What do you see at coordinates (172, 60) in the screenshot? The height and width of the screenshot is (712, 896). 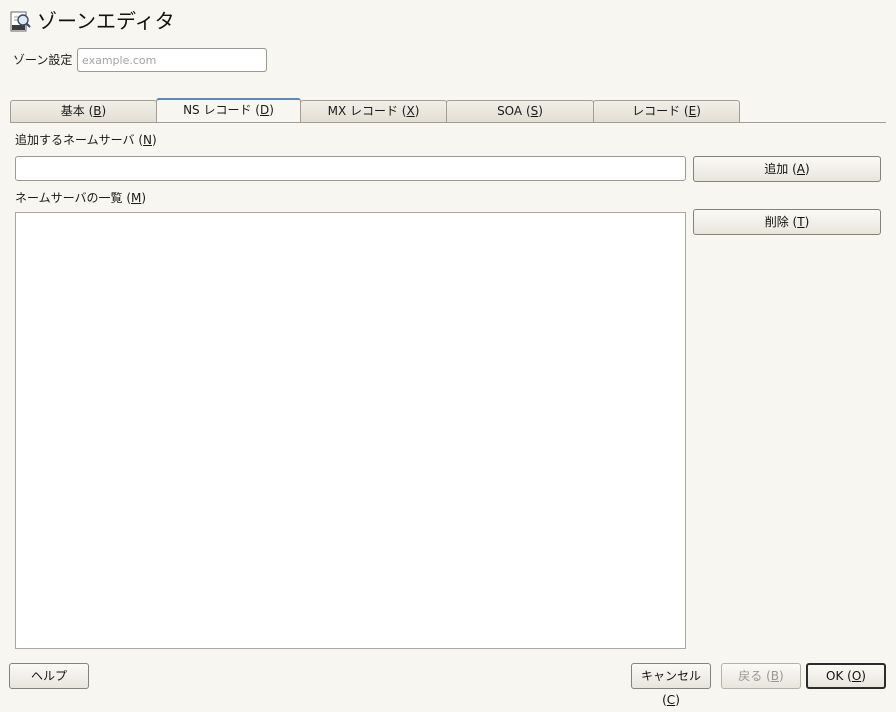 I see `zone-name-input` at bounding box center [172, 60].